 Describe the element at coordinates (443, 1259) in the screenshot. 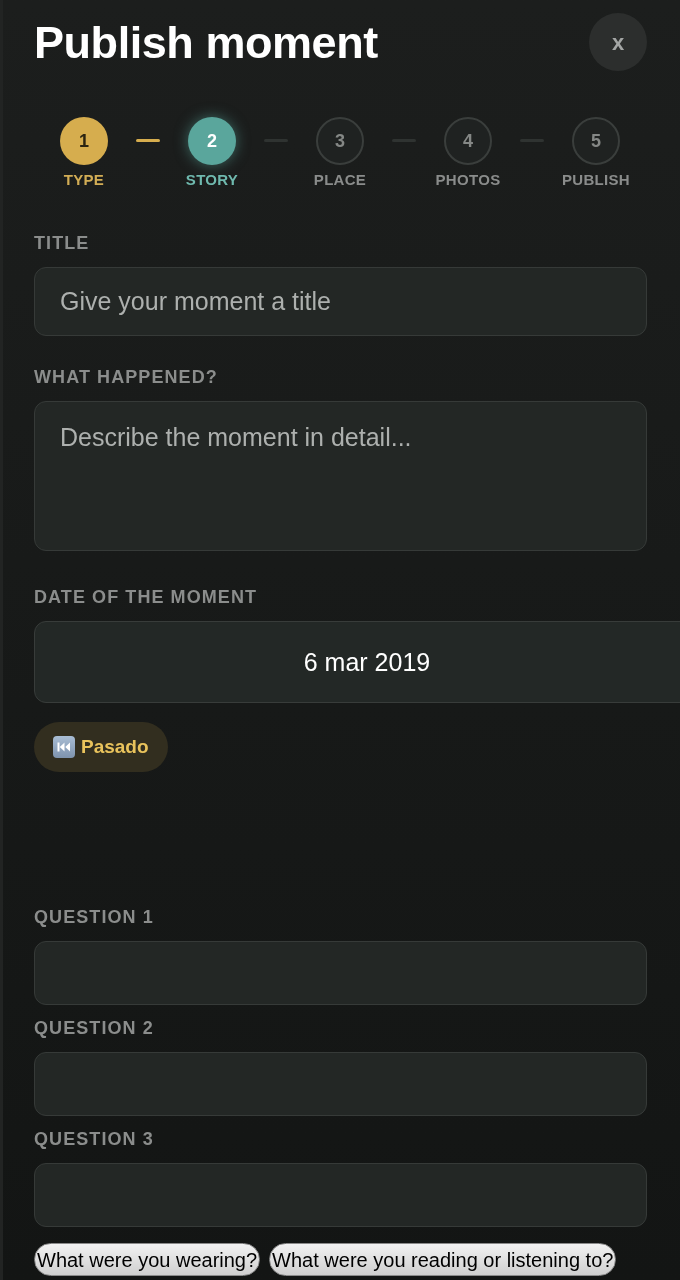

I see `suggestion-chip: What were you reading or listening to?` at that location.